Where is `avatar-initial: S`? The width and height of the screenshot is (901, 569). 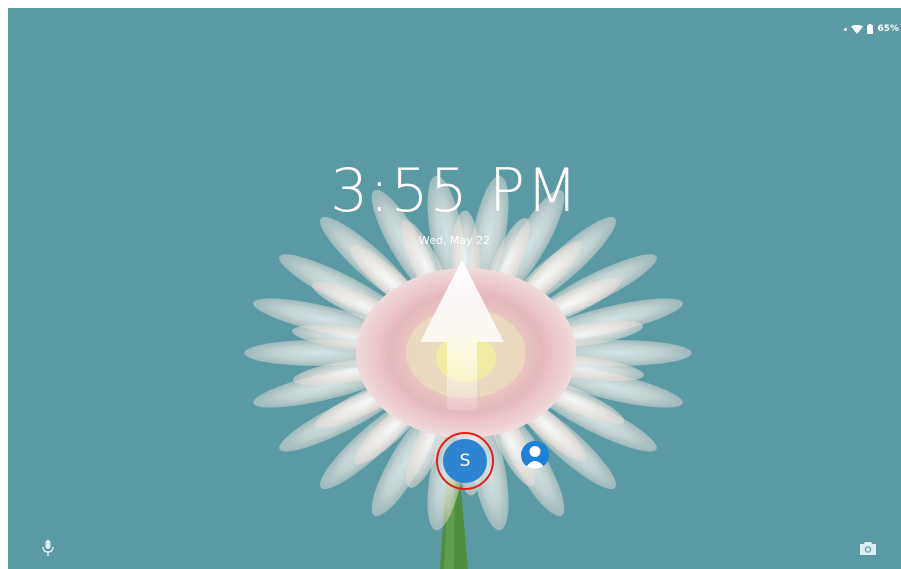 avatar-initial: S is located at coordinates (465, 461).